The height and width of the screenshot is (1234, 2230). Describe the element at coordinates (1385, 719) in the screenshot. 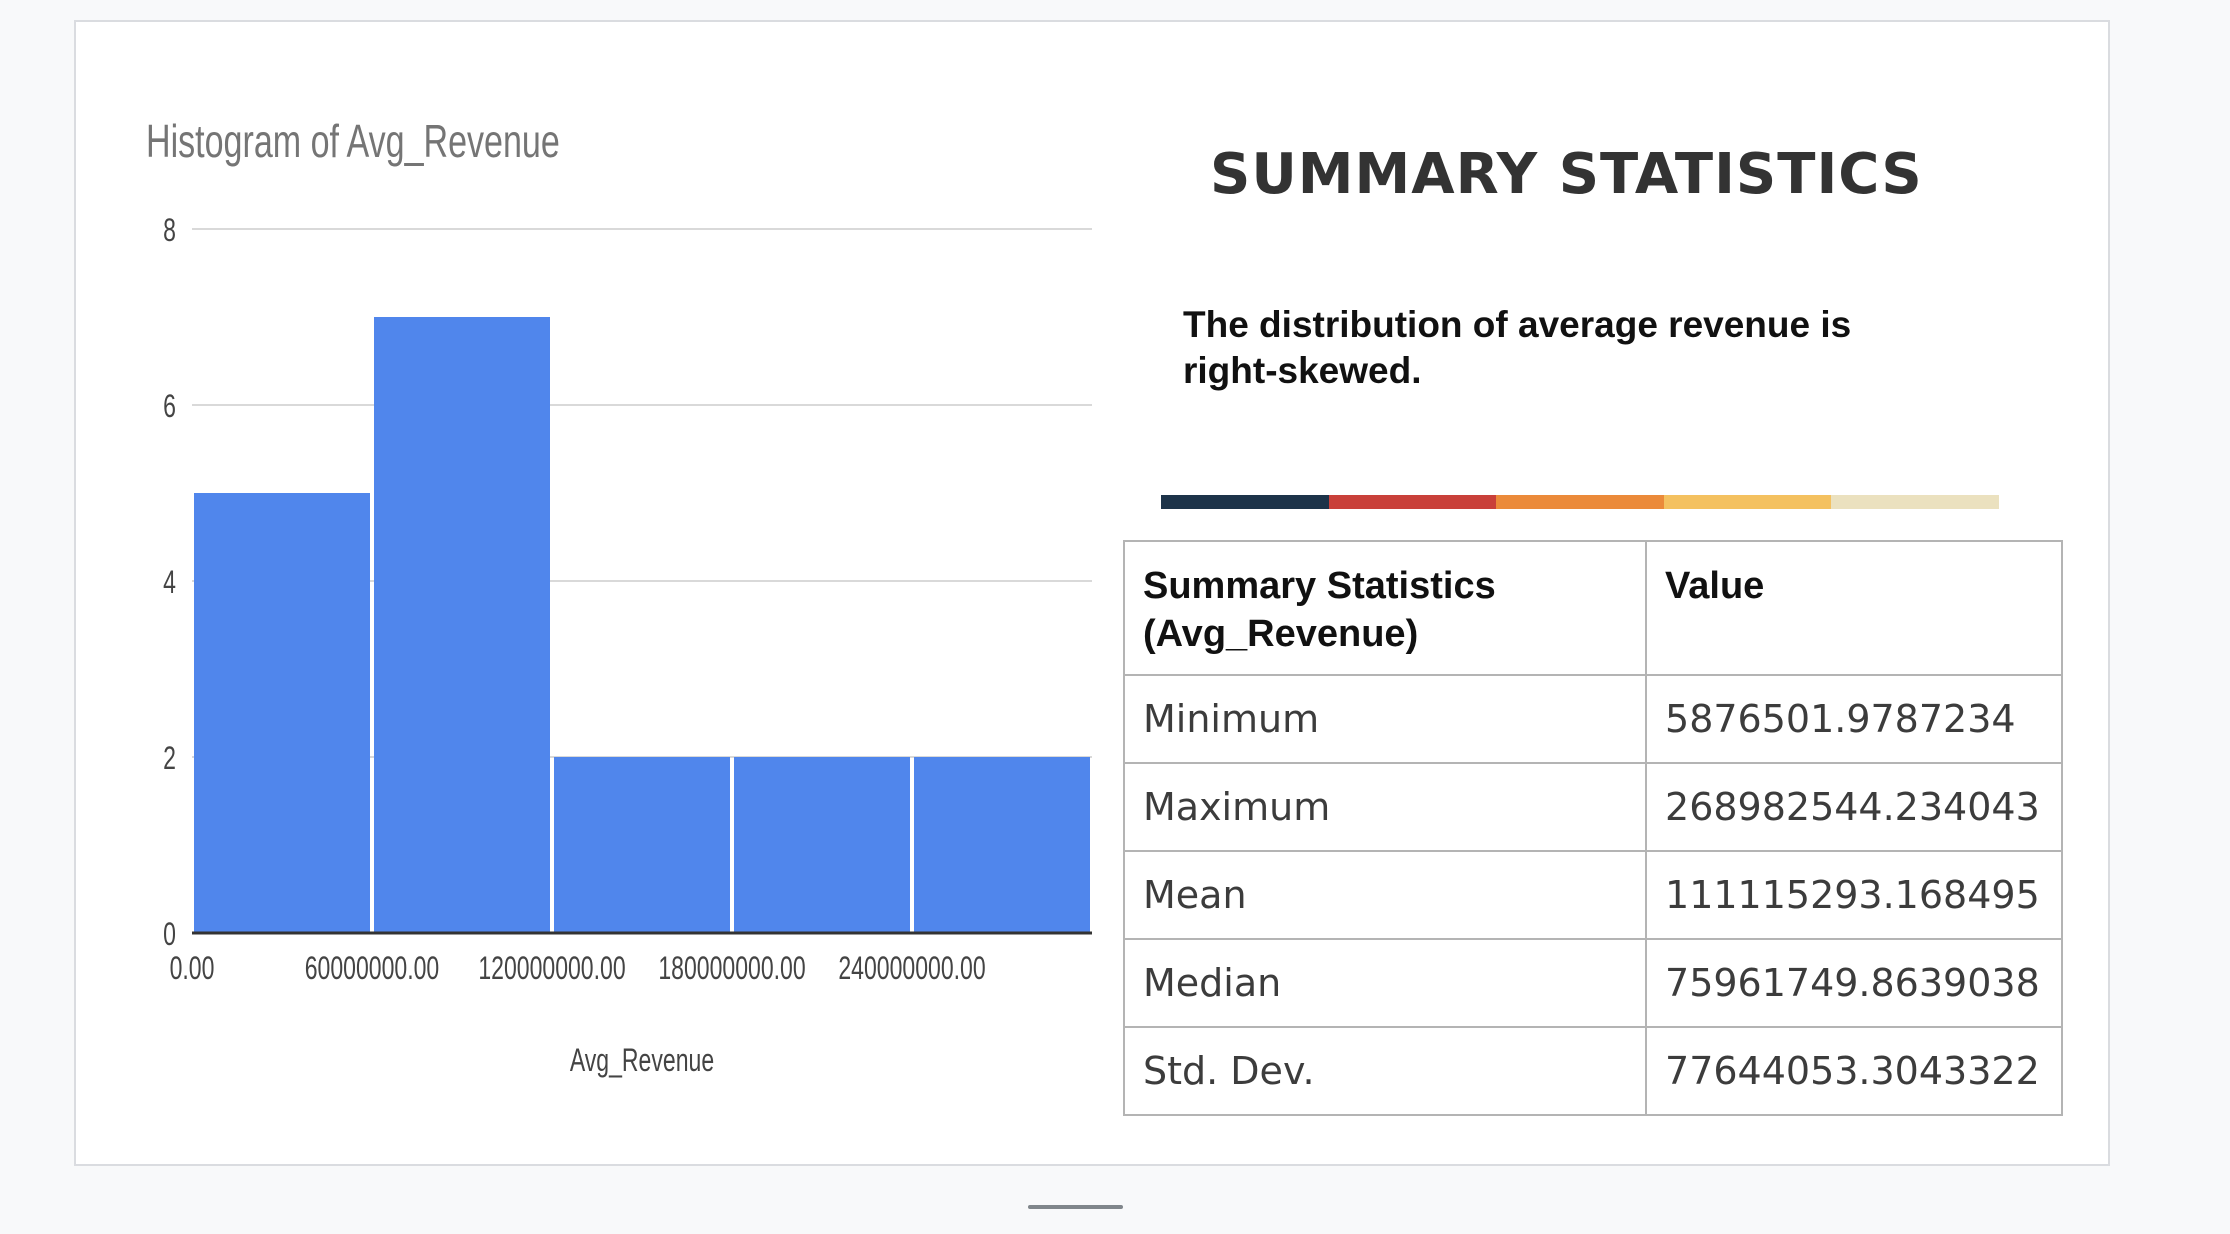

I see `table-cell-stat: Minimum` at that location.